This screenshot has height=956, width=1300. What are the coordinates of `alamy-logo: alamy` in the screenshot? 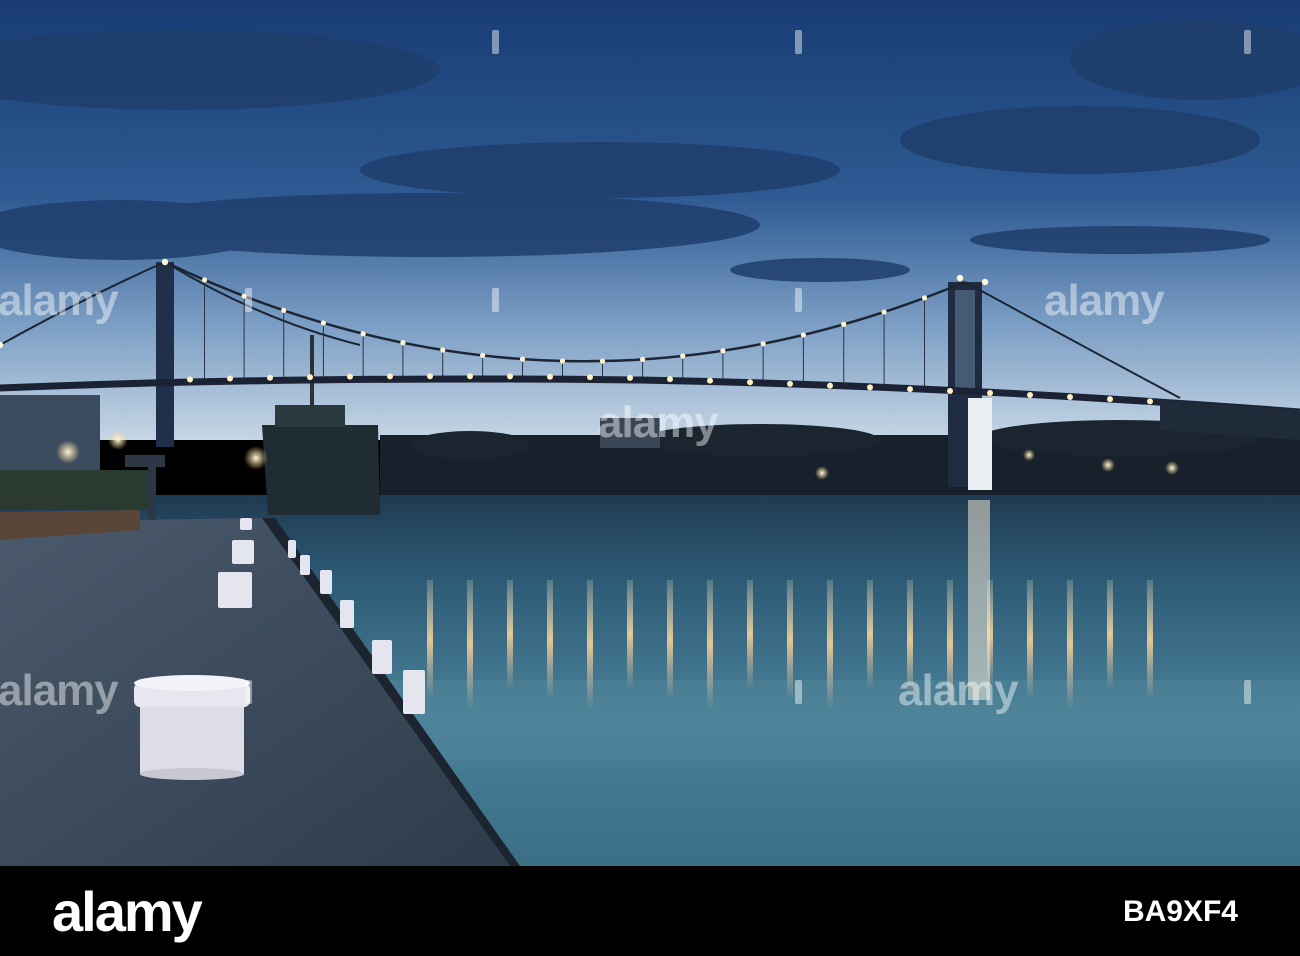 It's located at (127, 911).